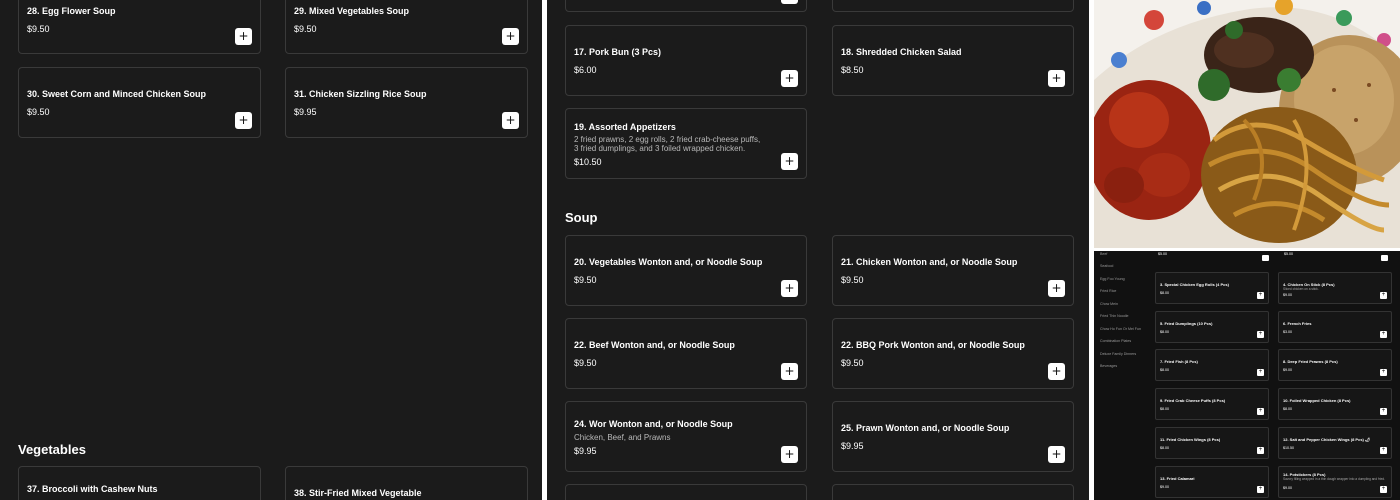 The width and height of the screenshot is (1400, 500). I want to click on item-title: 13. Fried Calamari, so click(1177, 478).